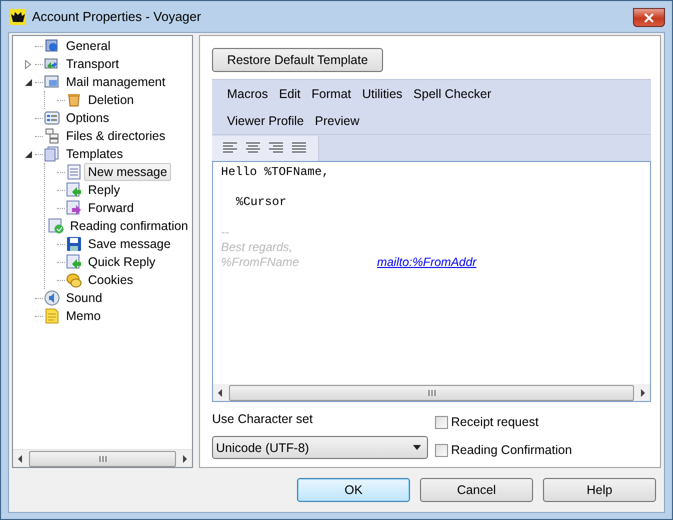  I want to click on dialog-button: Cancel, so click(476, 490).